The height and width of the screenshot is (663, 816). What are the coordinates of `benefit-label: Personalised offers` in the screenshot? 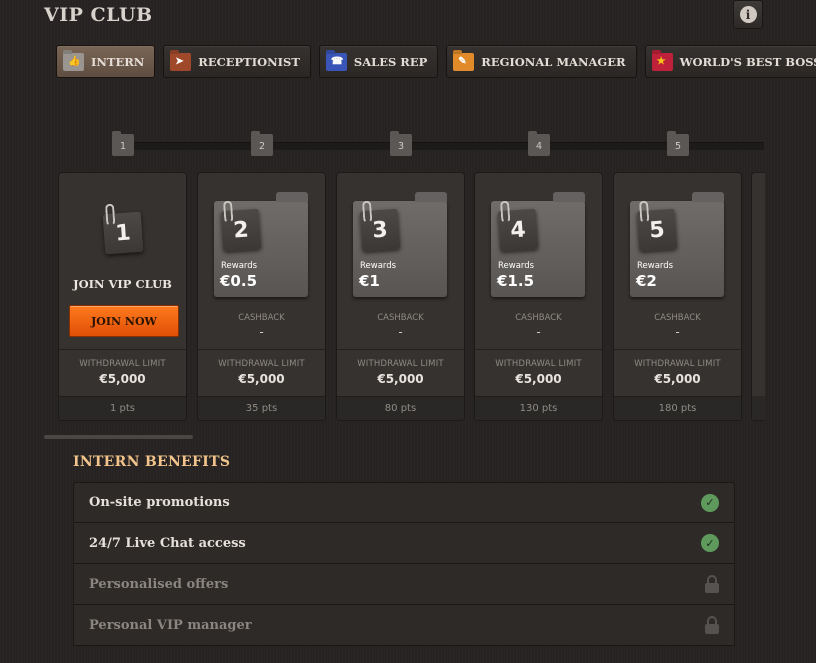 It's located at (159, 584).